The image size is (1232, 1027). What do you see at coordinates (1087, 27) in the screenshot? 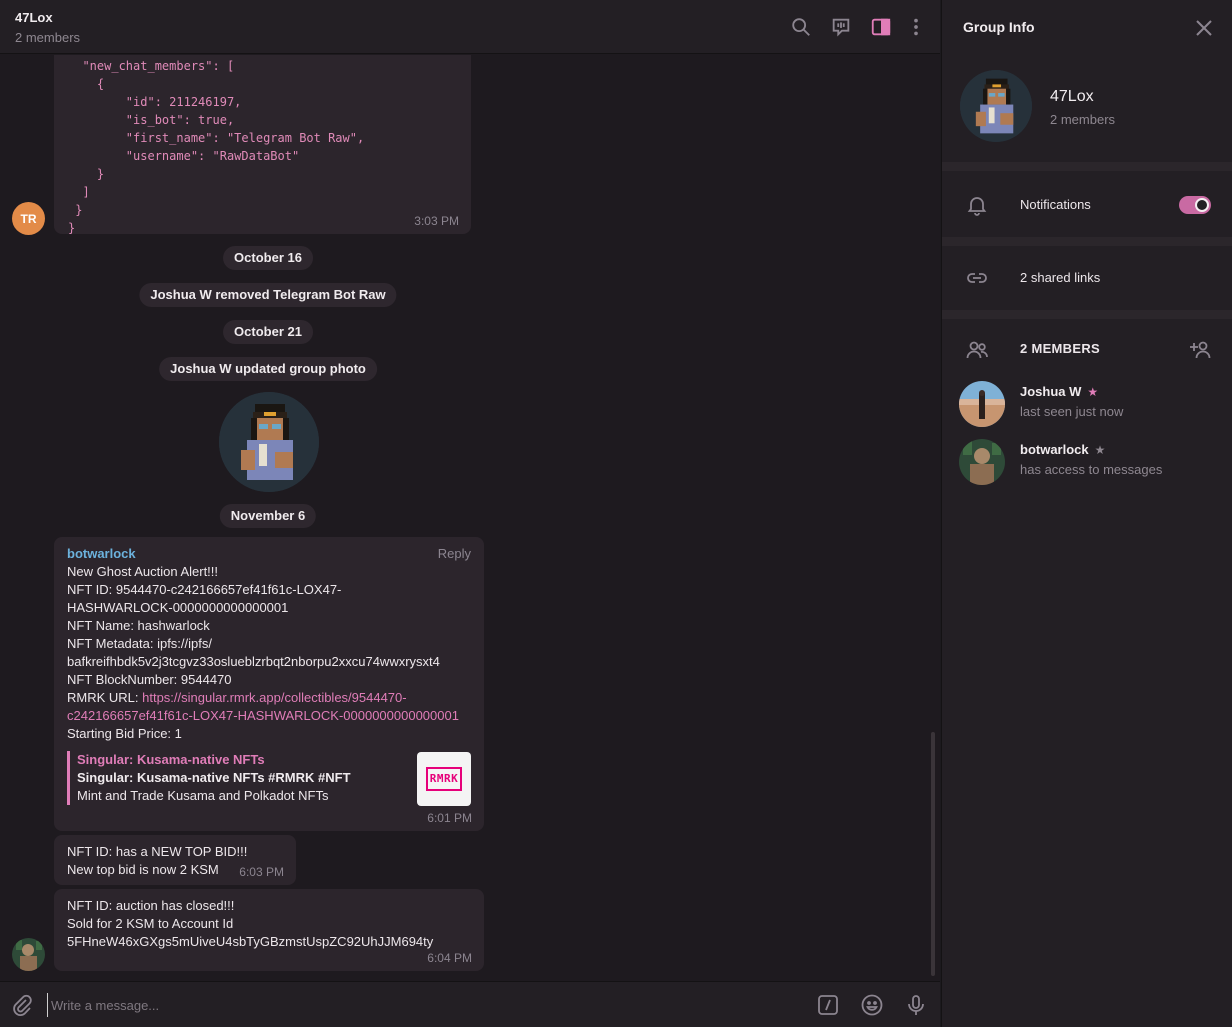
I see `info-header: Group Info` at bounding box center [1087, 27].